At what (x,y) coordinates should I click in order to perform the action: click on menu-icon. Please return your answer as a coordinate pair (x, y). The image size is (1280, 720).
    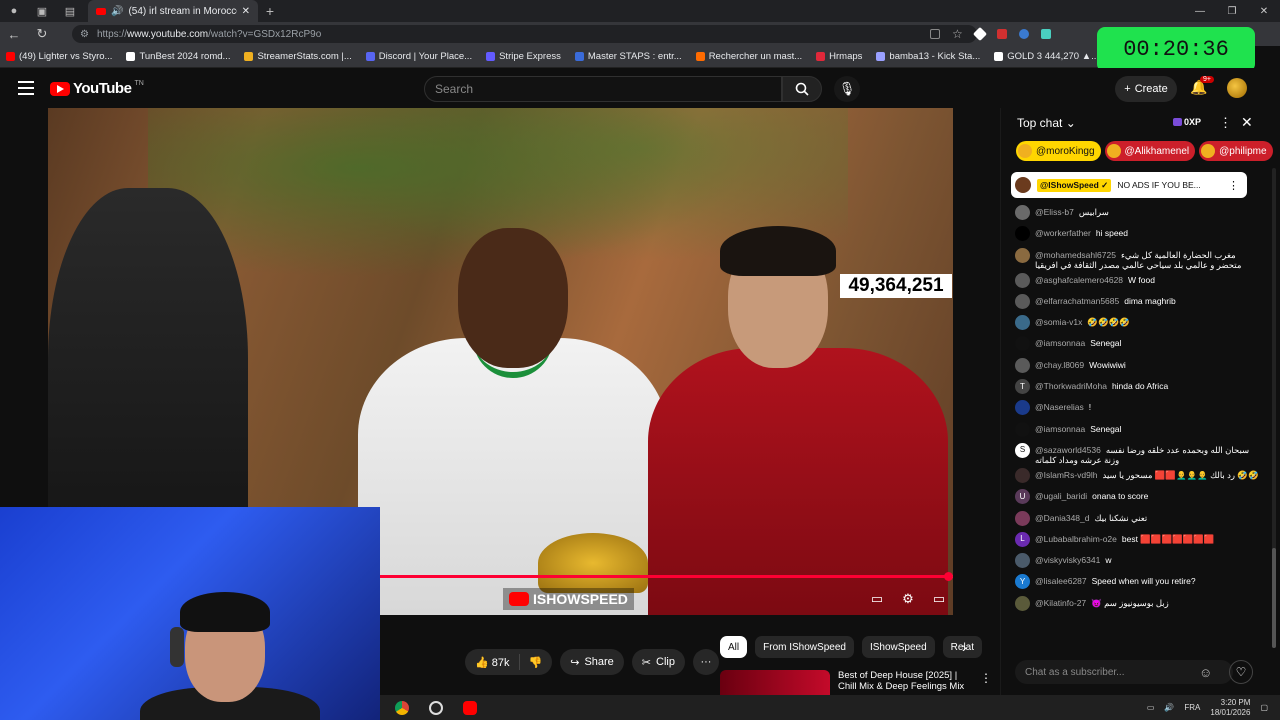
    Looking at the image, I should click on (26, 88).